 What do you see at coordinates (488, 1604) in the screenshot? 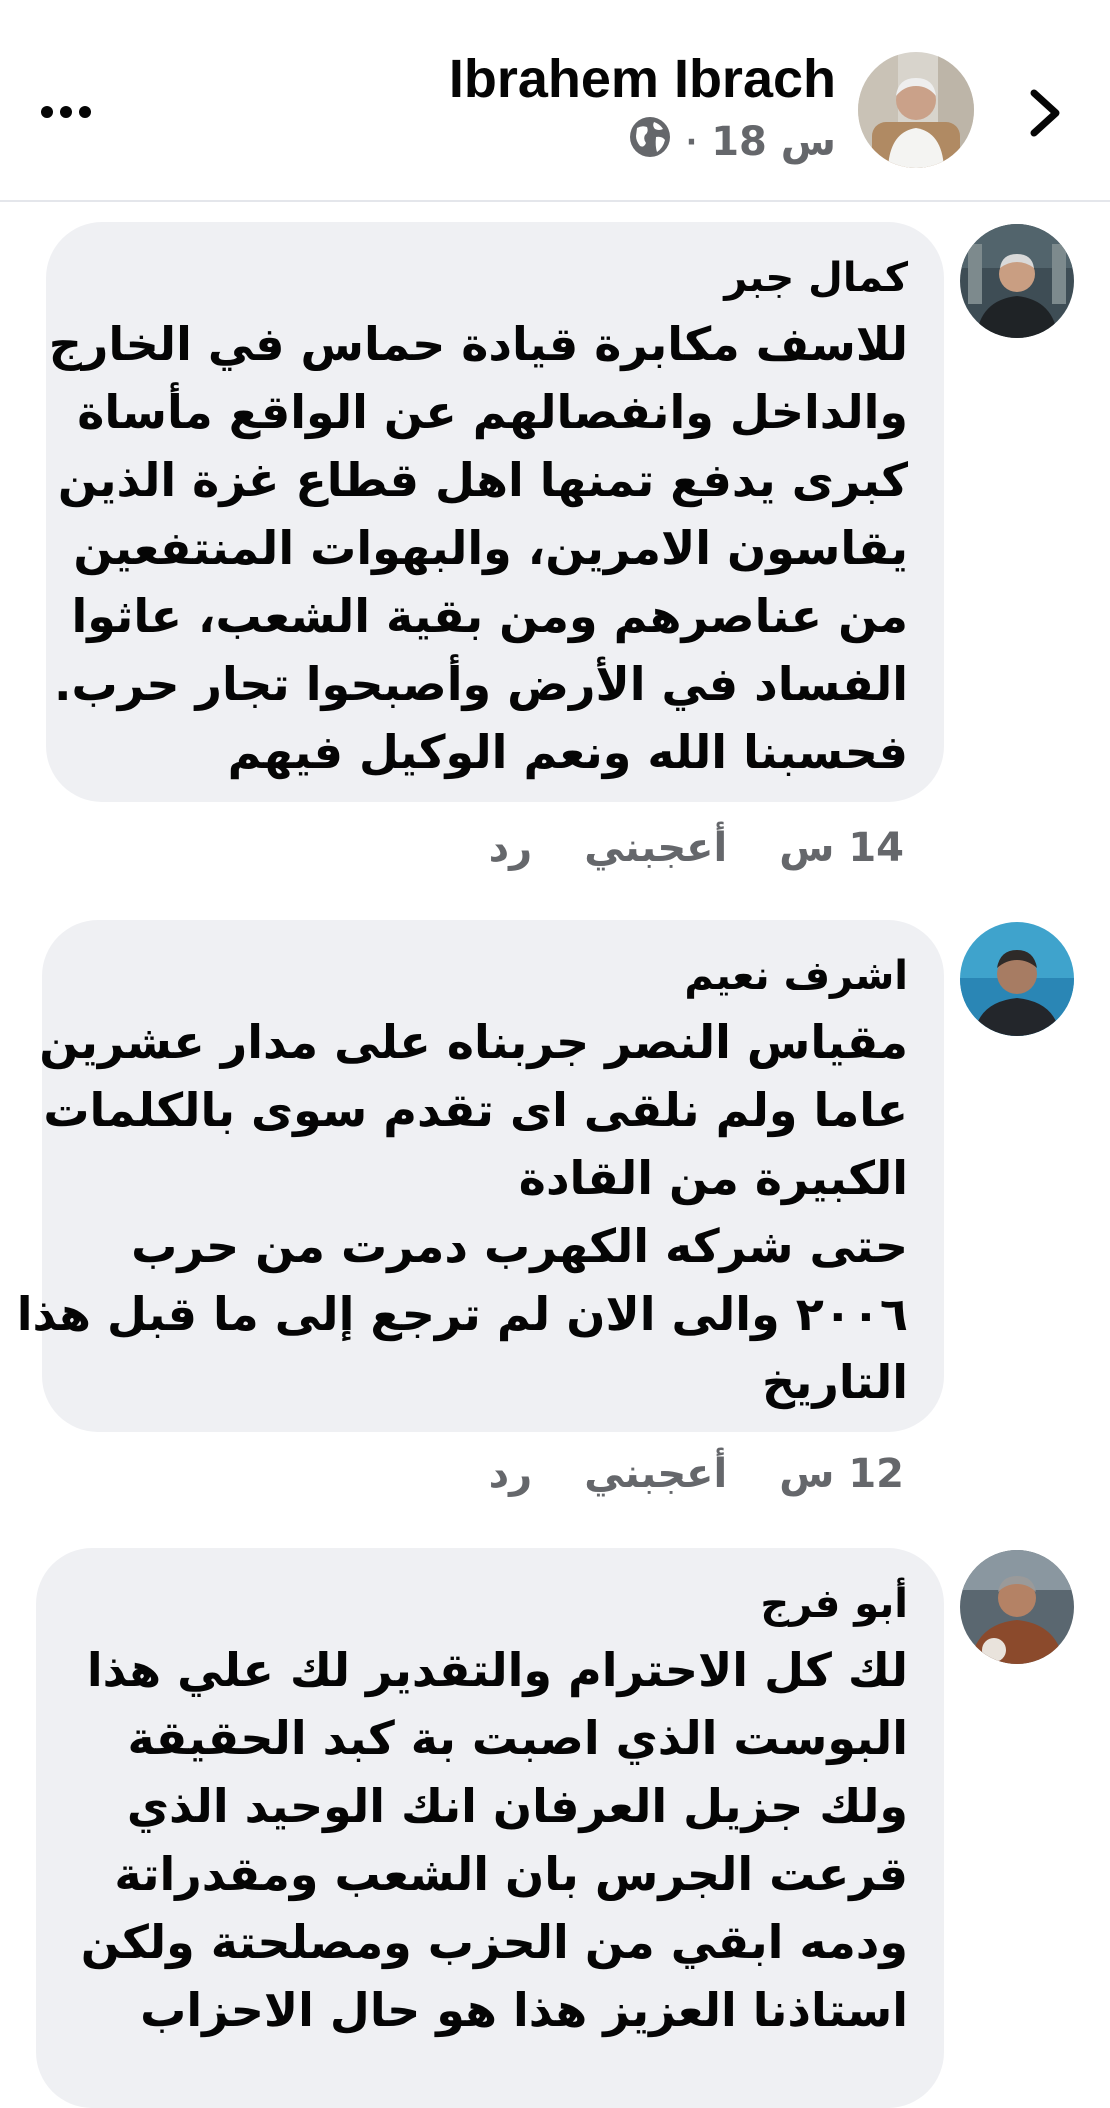
I see `comment-author: أبو فرج` at bounding box center [488, 1604].